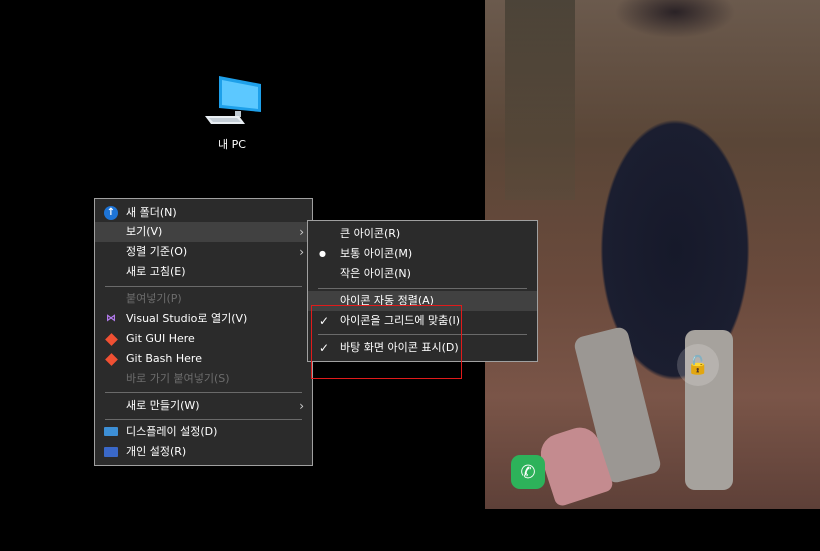 This screenshot has height=551, width=820. I want to click on menu-item-label: 개인 설정(R), so click(156, 451).